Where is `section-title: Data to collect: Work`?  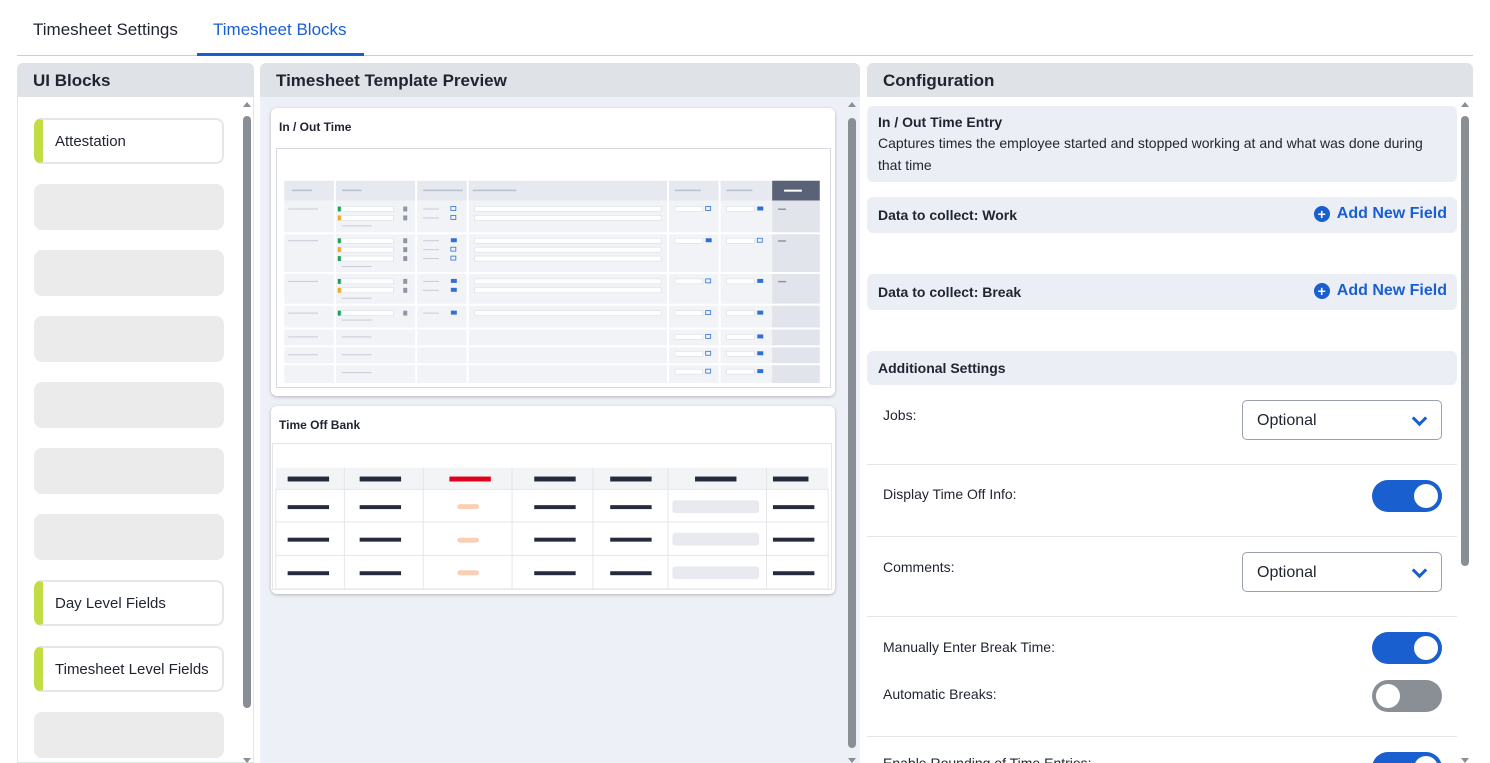
section-title: Data to collect: Work is located at coordinates (947, 215).